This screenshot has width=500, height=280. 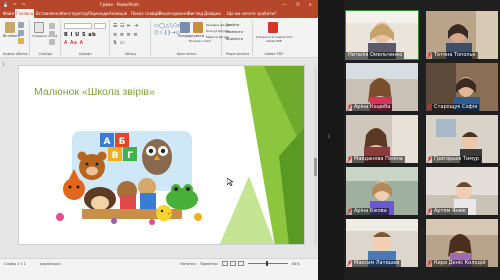 What do you see at coordinates (457, 159) in the screenshot?
I see `participant-name: Григорьев Тимур` at bounding box center [457, 159].